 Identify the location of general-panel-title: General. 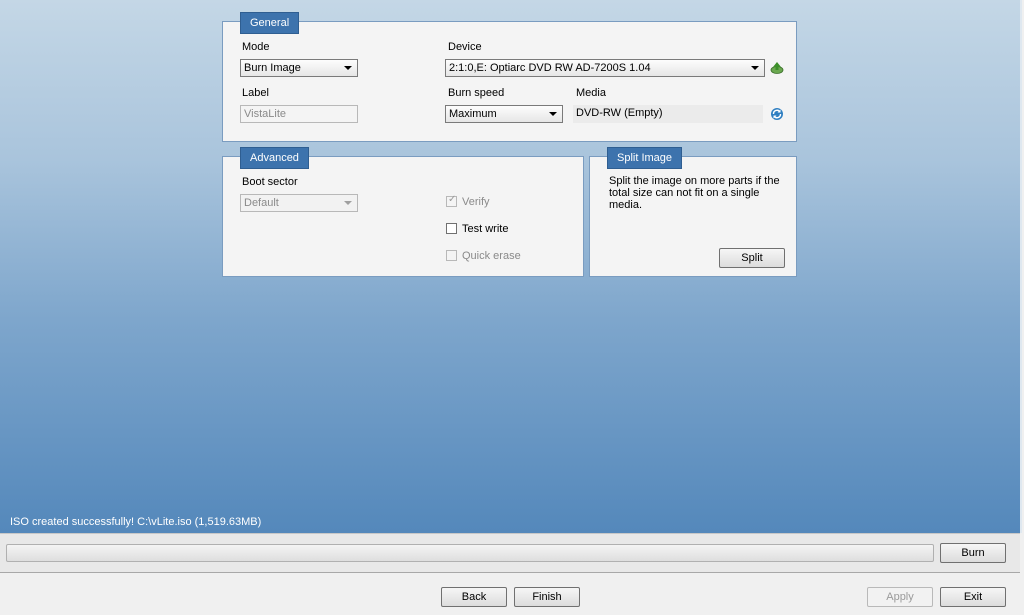
(270, 23).